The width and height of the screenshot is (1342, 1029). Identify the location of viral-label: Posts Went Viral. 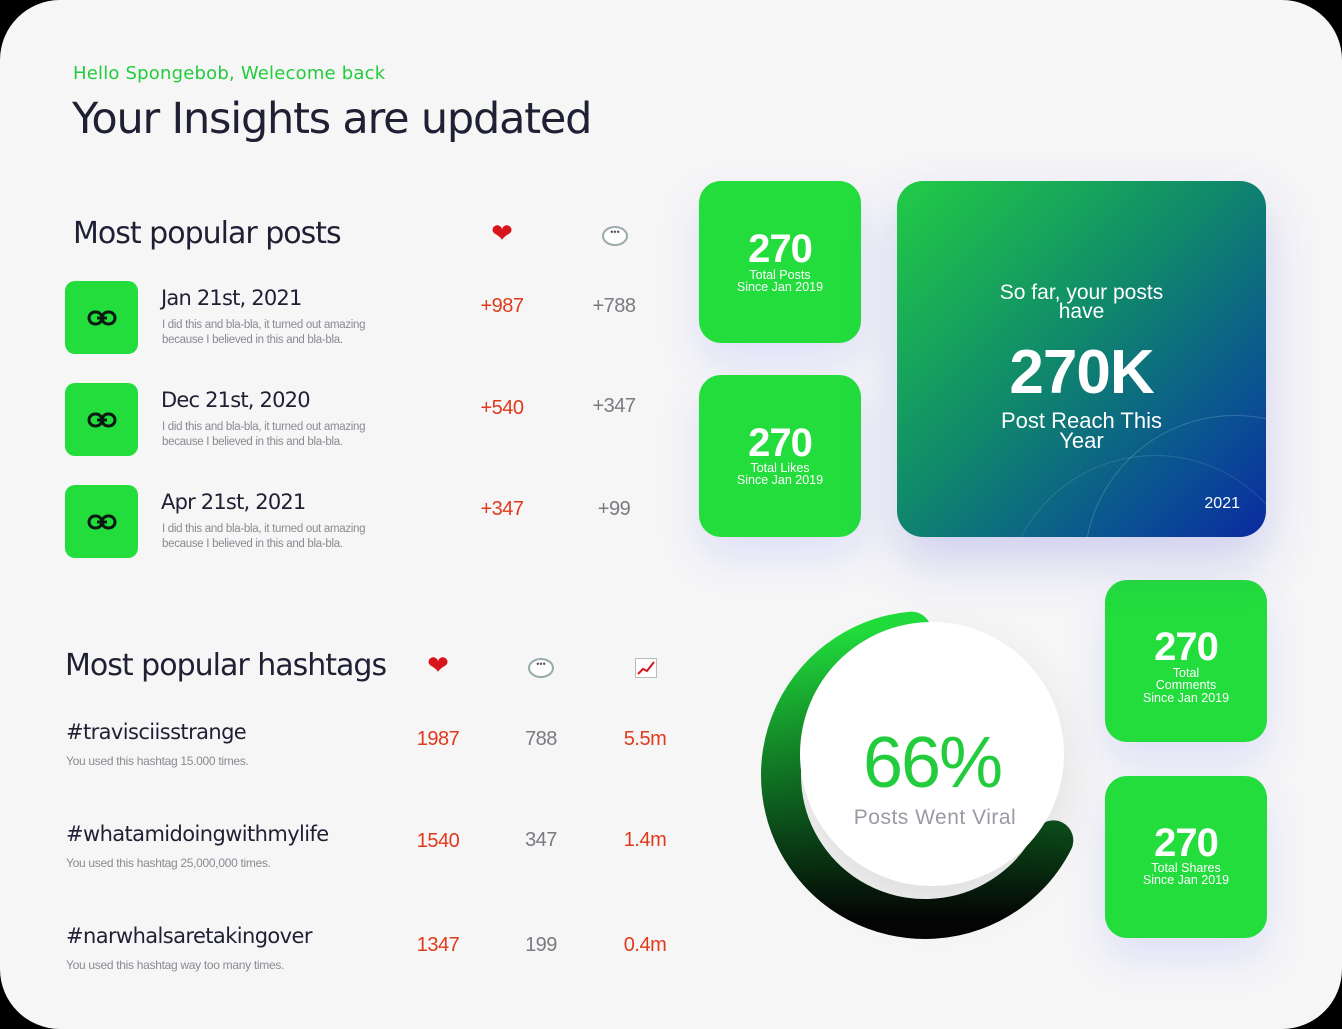
(935, 817).